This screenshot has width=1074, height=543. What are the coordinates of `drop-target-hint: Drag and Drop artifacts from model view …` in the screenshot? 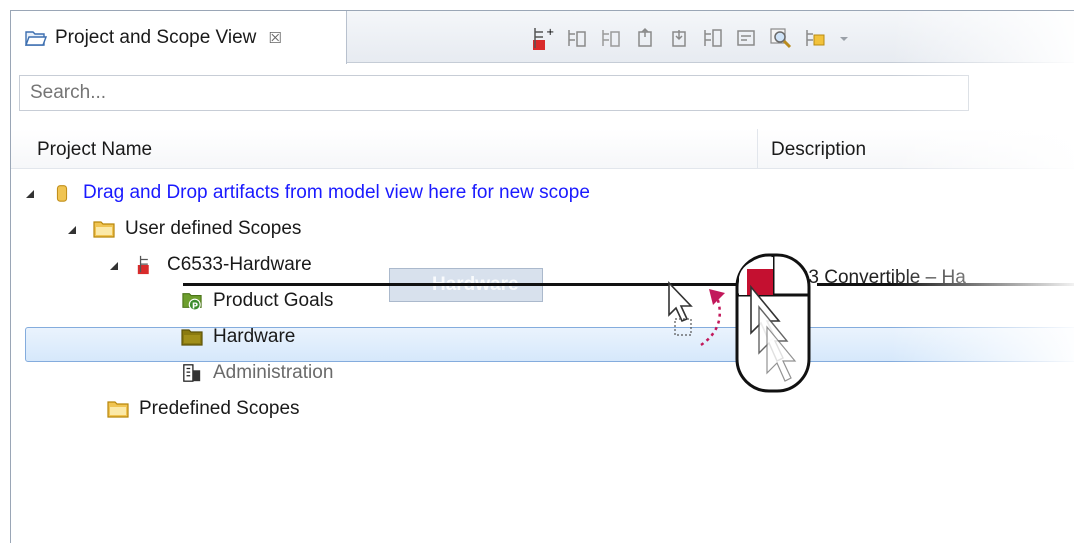 It's located at (336, 192).